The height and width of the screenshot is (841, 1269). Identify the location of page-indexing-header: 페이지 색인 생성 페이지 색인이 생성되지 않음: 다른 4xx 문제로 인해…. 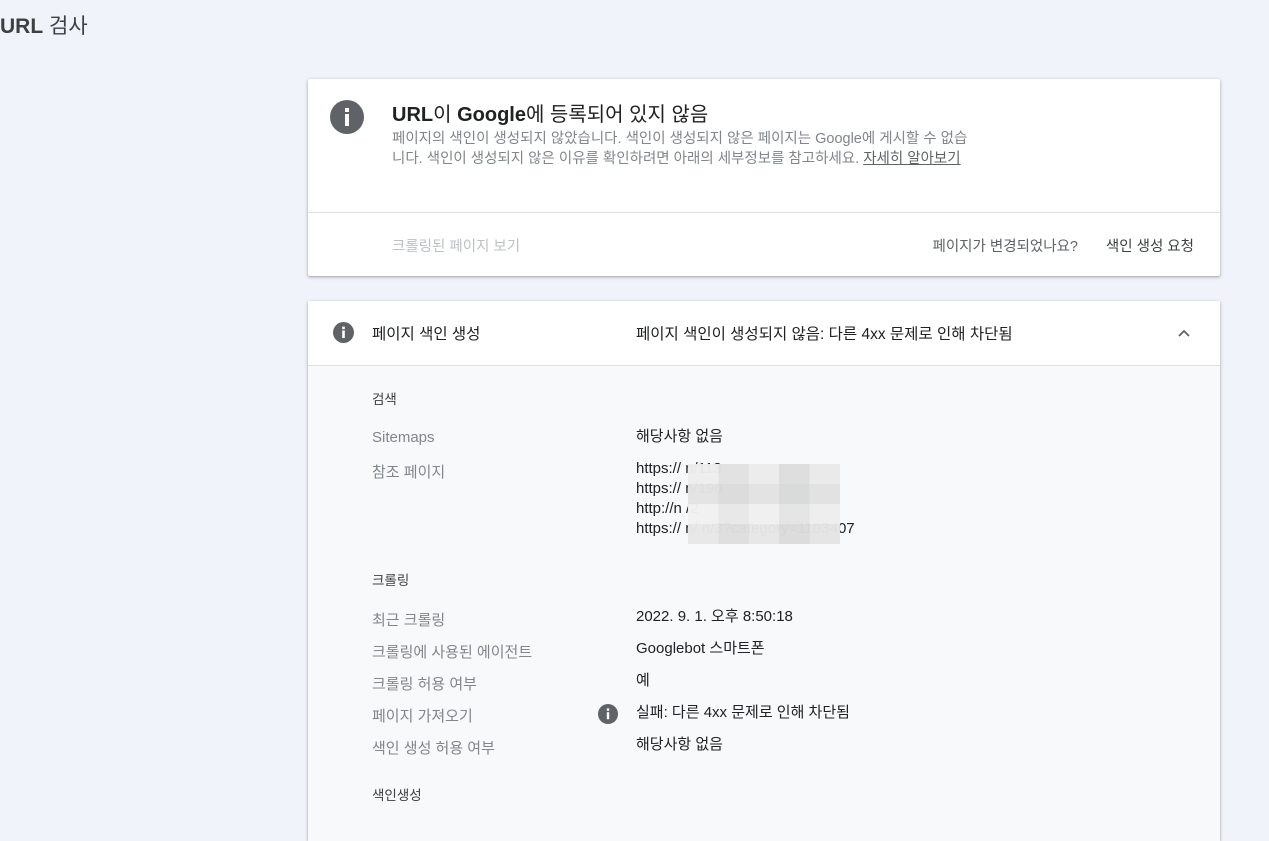
(764, 333).